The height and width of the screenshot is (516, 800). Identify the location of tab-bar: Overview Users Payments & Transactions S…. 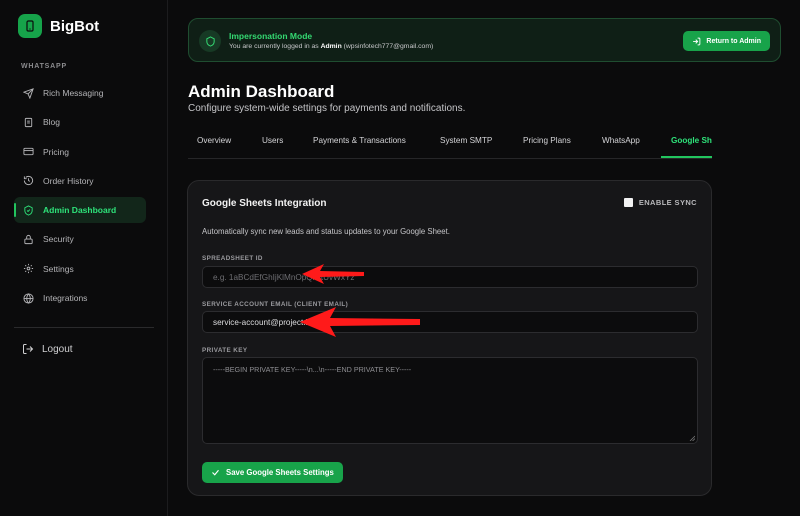
(450, 142).